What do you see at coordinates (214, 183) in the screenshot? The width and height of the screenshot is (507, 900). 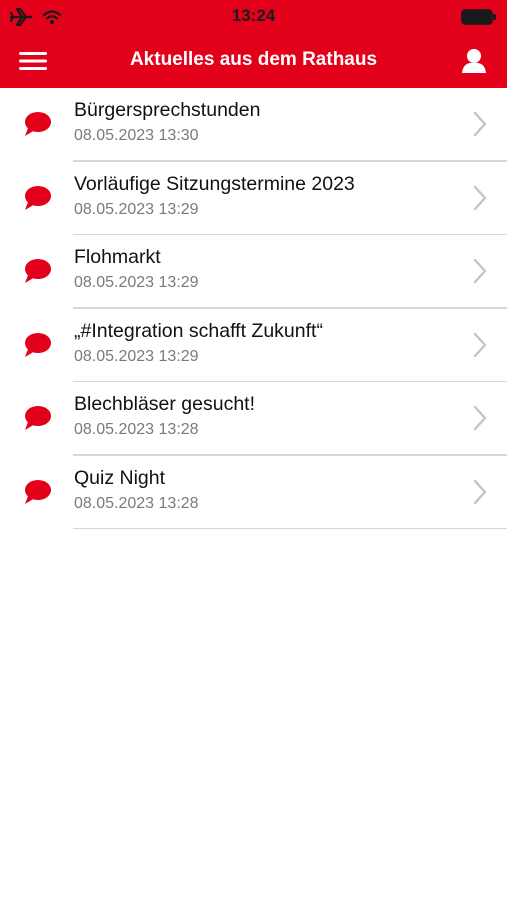 I see `list-item-title: Vorläufige Sitzungstermine 2023` at bounding box center [214, 183].